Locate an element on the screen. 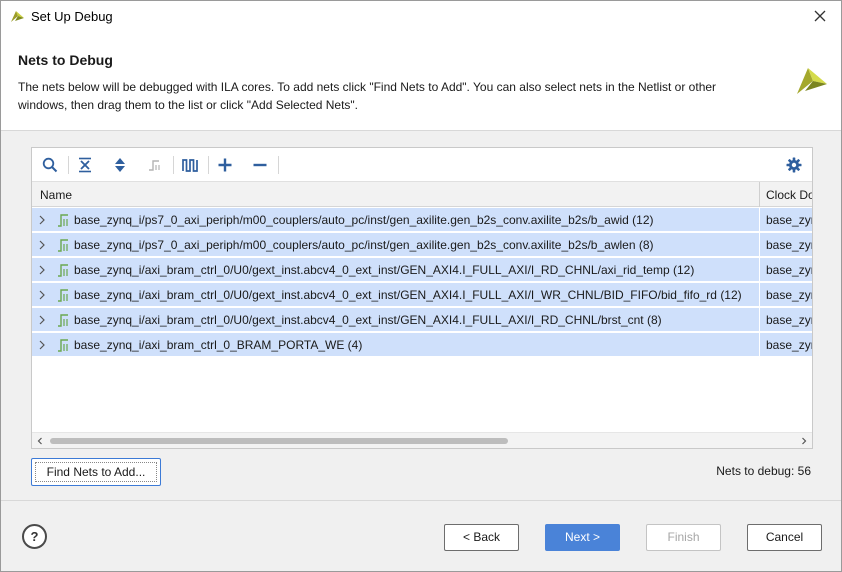  collapse-all-button is located at coordinates (85, 165).